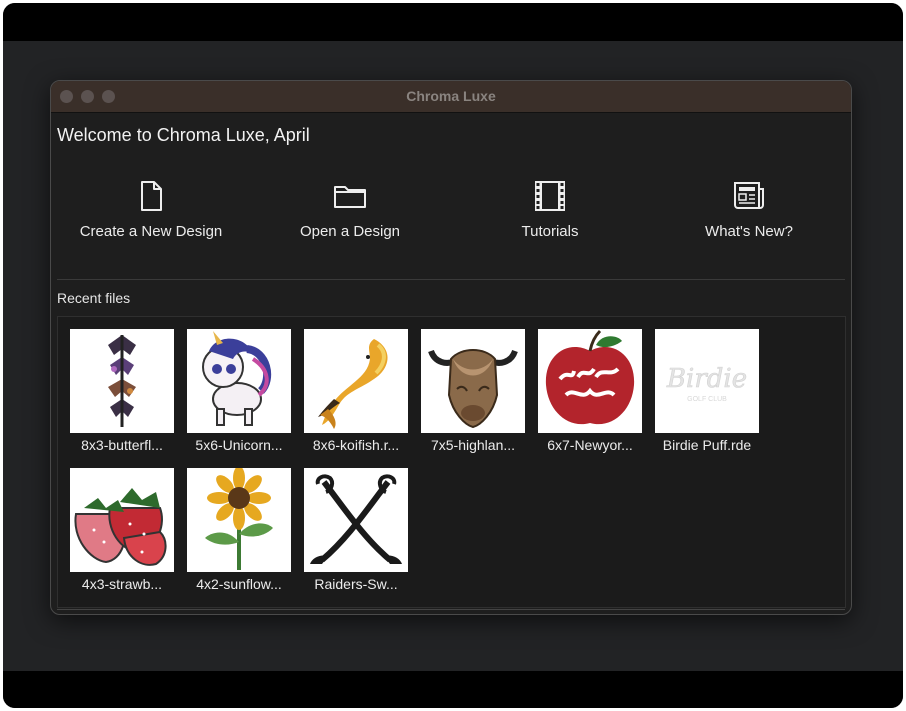 Image resolution: width=906 pixels, height=711 pixels. I want to click on birdie-logo-thumbnail: Birdie GOLF CLUB, so click(707, 381).